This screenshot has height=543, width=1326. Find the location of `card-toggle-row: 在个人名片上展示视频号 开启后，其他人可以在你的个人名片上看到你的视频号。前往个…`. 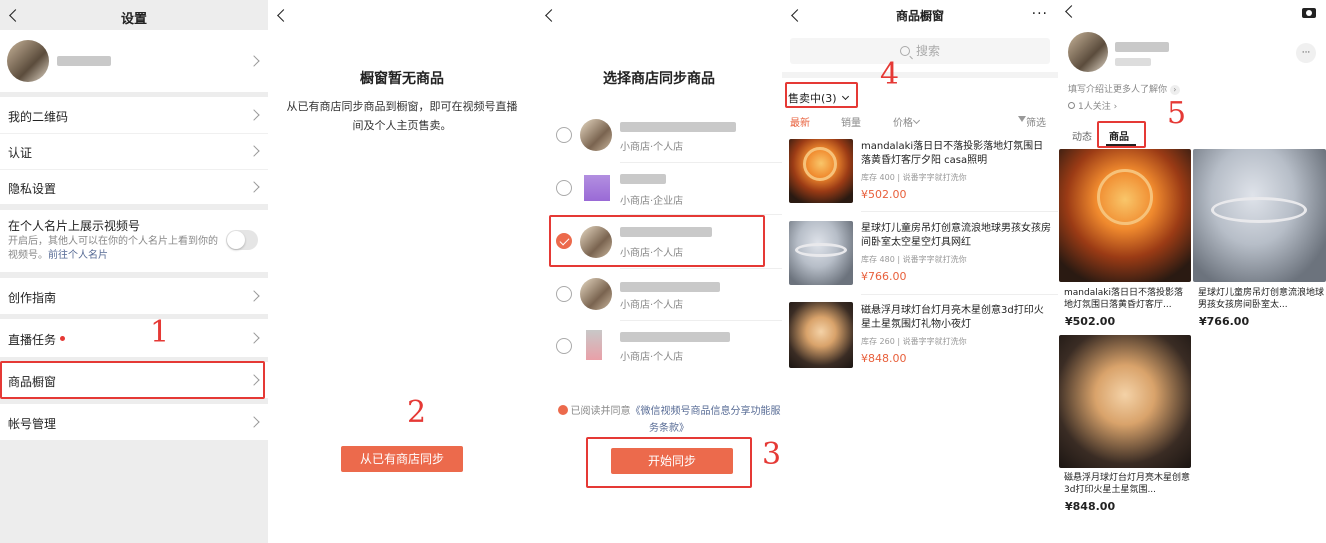

card-toggle-row: 在个人名片上展示视频号 开启后，其他人可以在你的个人名片上看到你的视频号。前往个… is located at coordinates (134, 241).